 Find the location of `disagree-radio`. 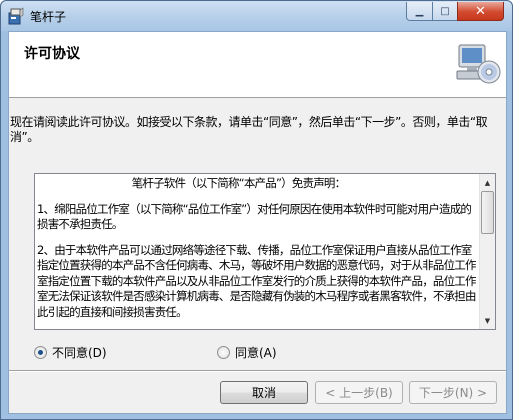

disagree-radio is located at coordinates (40, 352).